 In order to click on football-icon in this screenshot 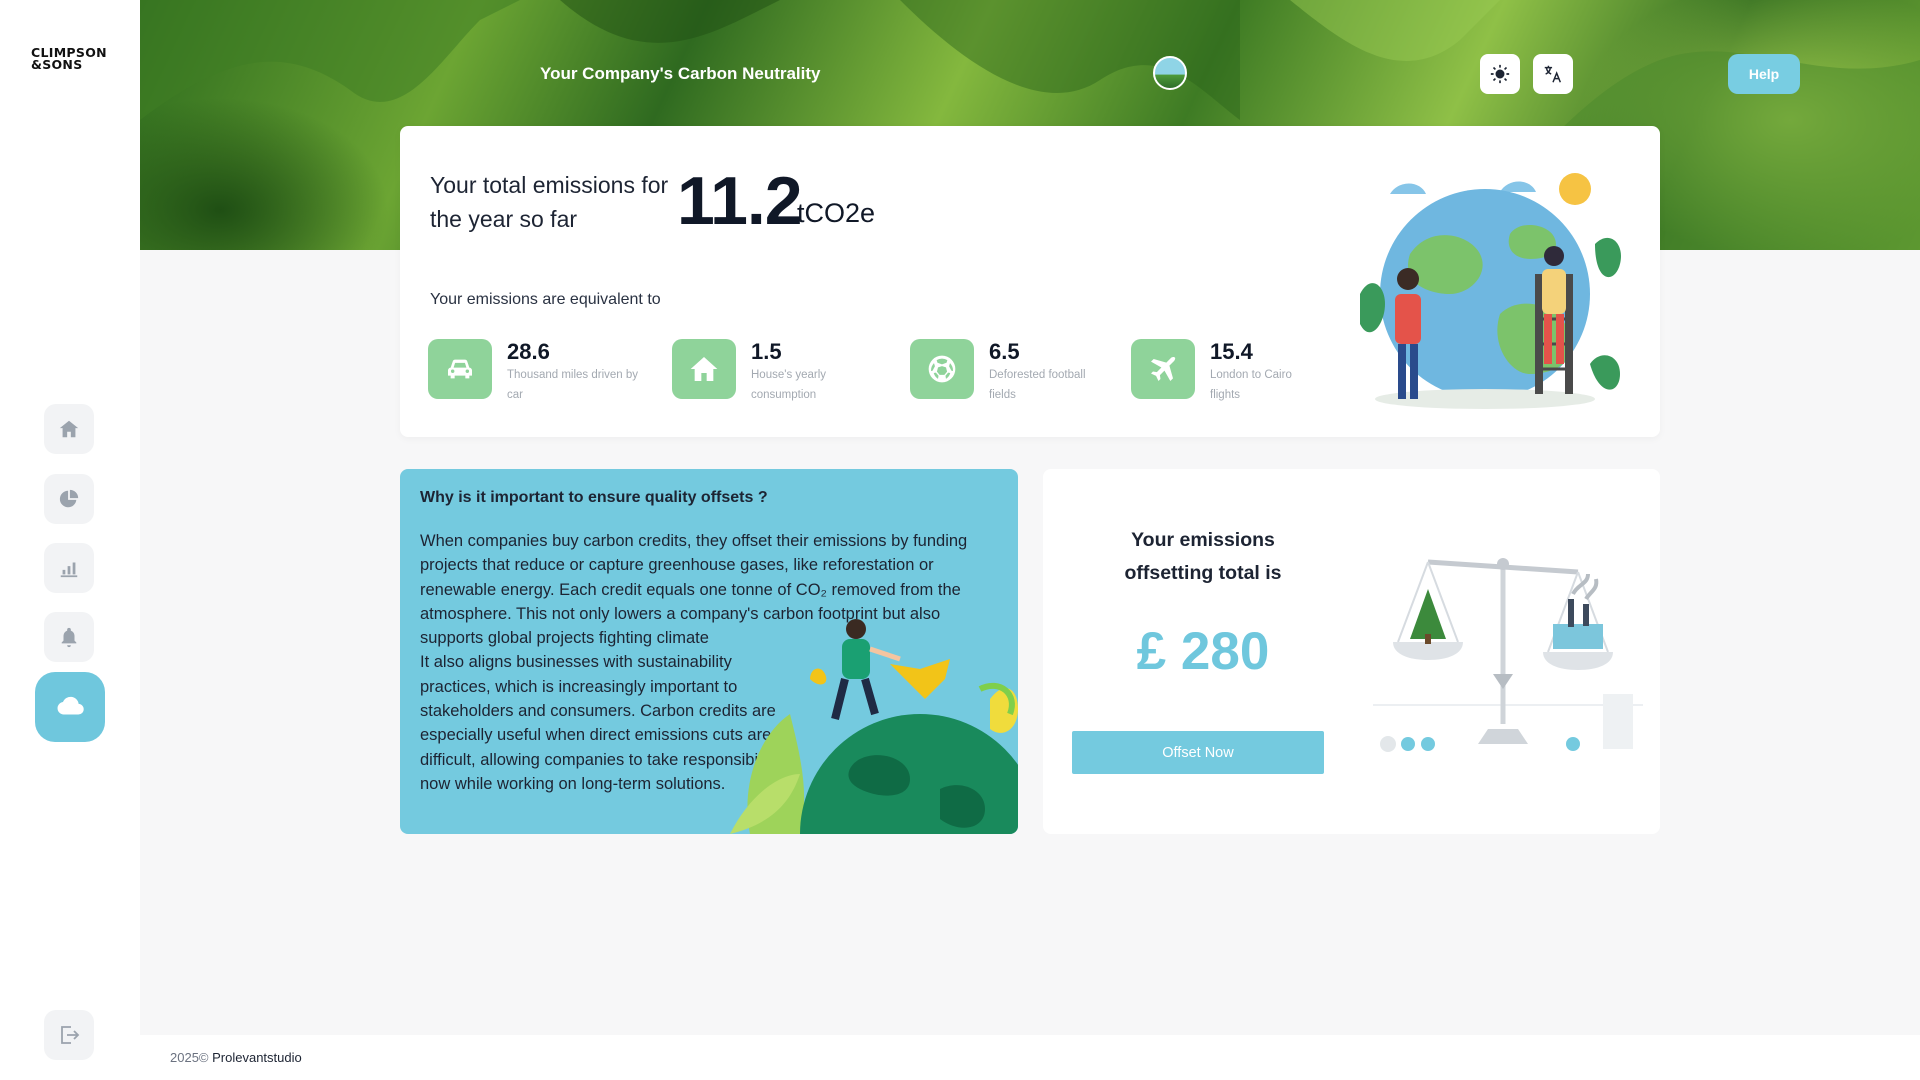, I will do `click(942, 369)`.